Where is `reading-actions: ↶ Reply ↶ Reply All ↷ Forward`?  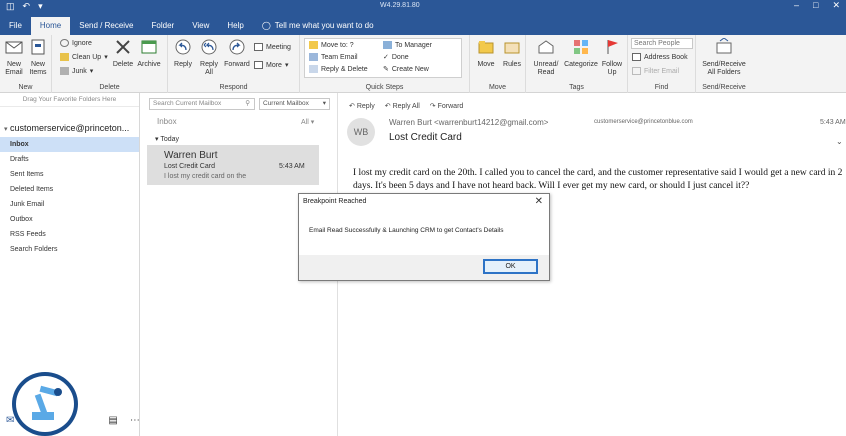 reading-actions: ↶ Reply ↶ Reply All ↷ Forward is located at coordinates (406, 106).